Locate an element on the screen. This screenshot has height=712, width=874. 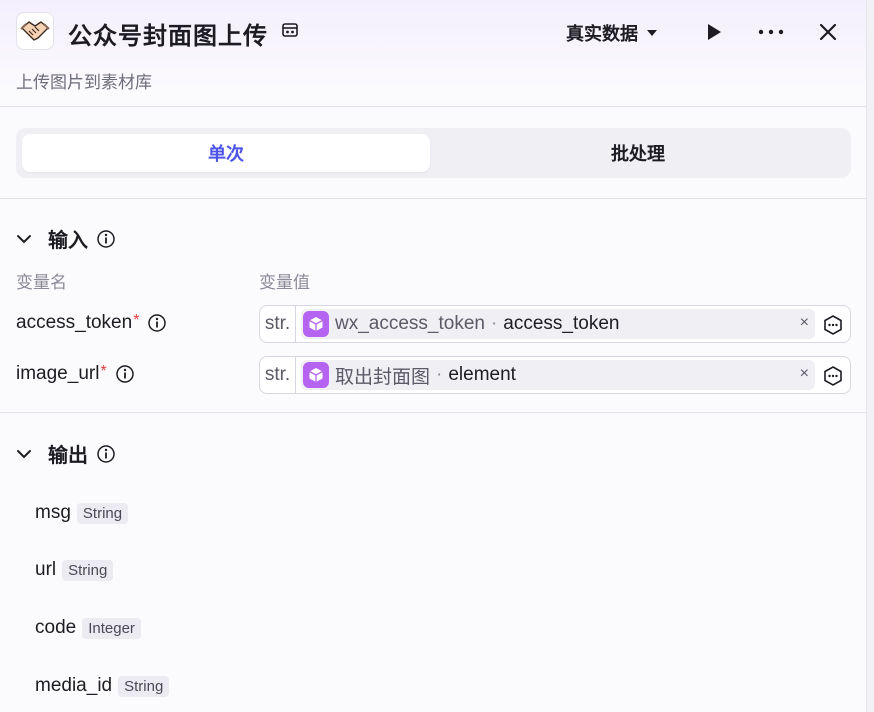
output-field-row: media_id String is located at coordinates (102, 686).